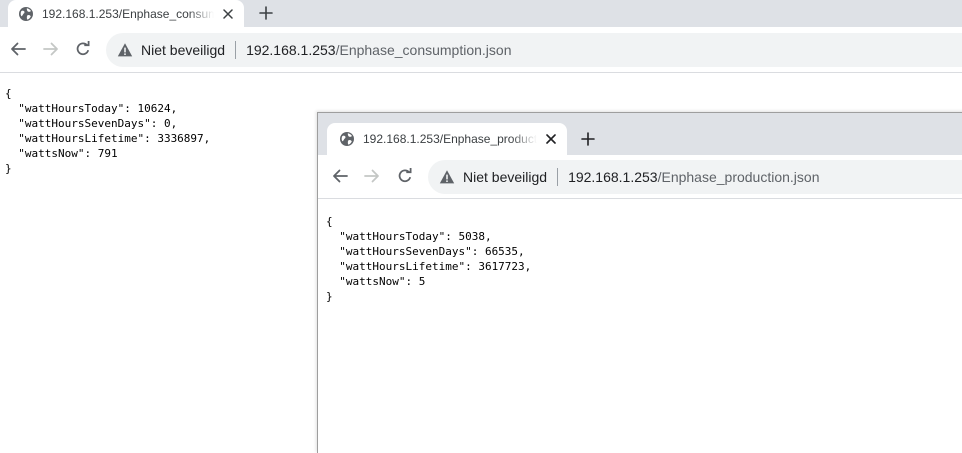 The height and width of the screenshot is (453, 962). I want to click on json-line: "wattsNow": 5, so click(376, 281).